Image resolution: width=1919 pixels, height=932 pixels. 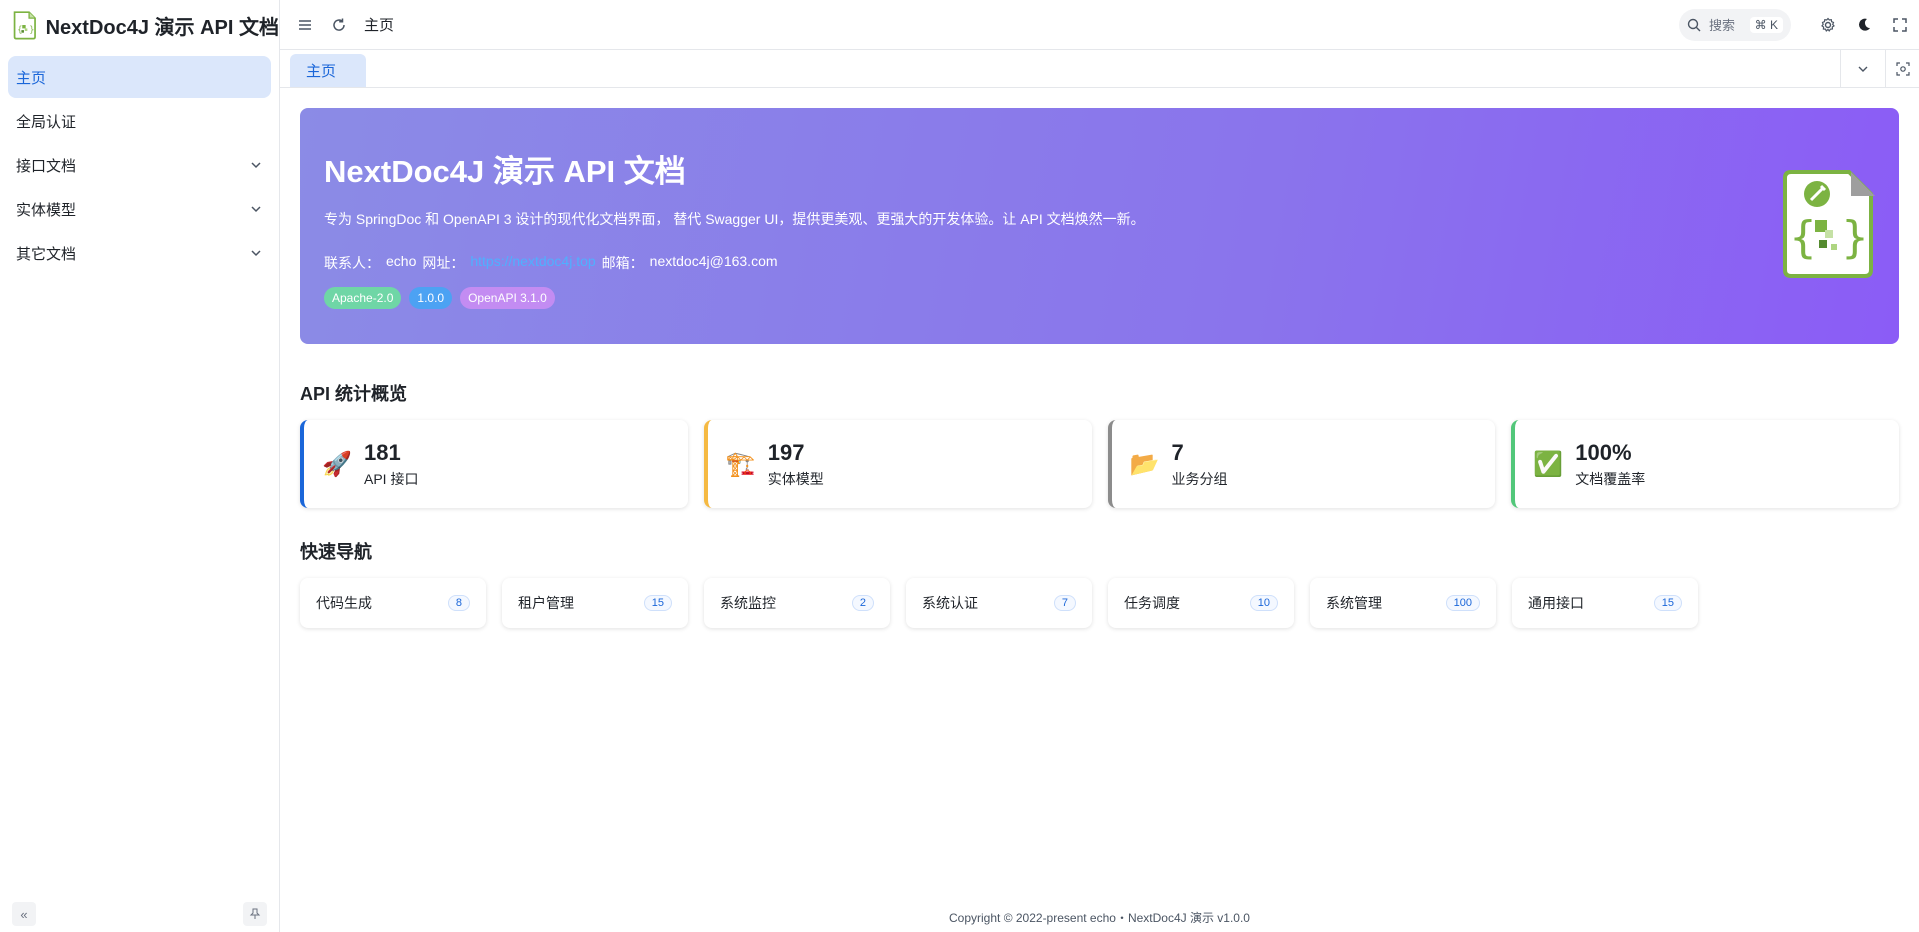 What do you see at coordinates (862, 603) in the screenshot?
I see `count-badge: 2` at bounding box center [862, 603].